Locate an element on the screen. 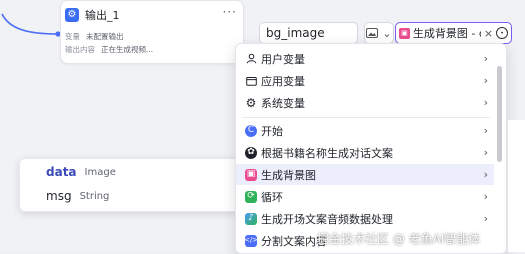  llm-icon: ✿ is located at coordinates (251, 152).